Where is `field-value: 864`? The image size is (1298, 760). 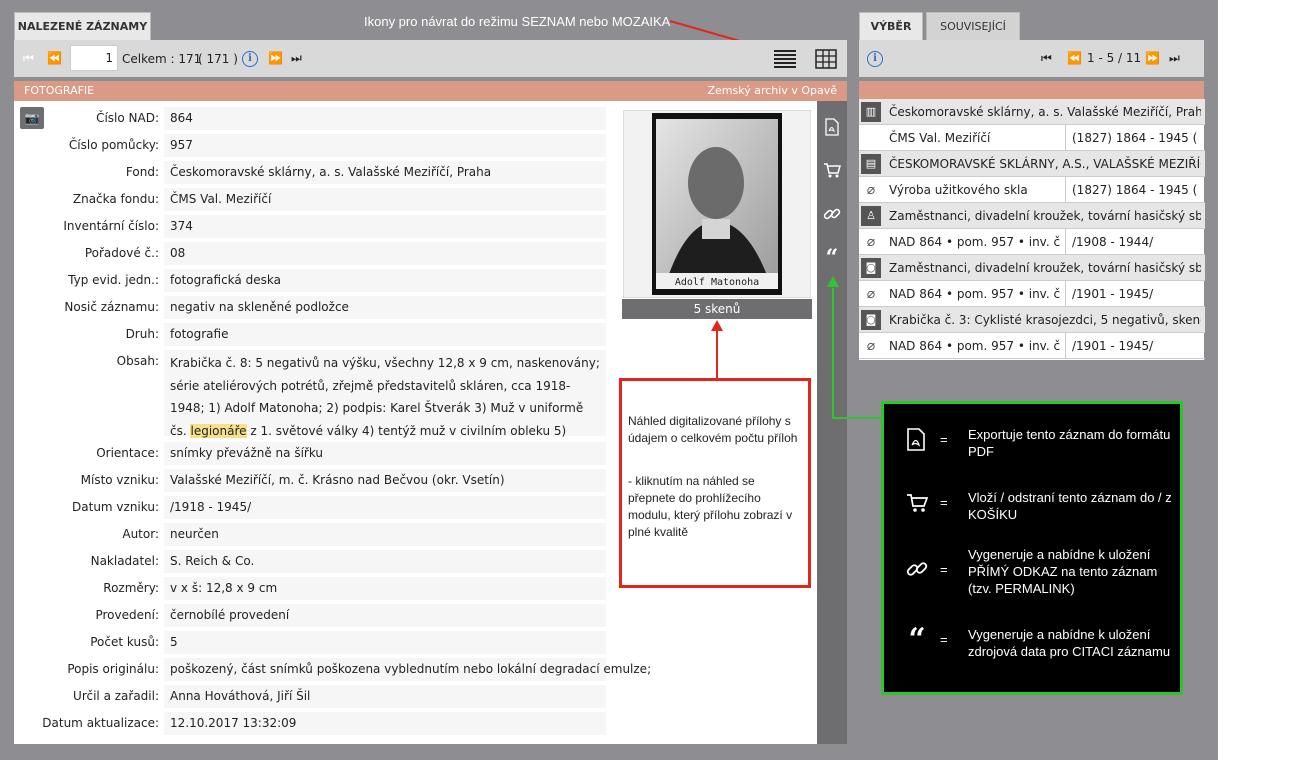 field-value: 864 is located at coordinates (385, 118).